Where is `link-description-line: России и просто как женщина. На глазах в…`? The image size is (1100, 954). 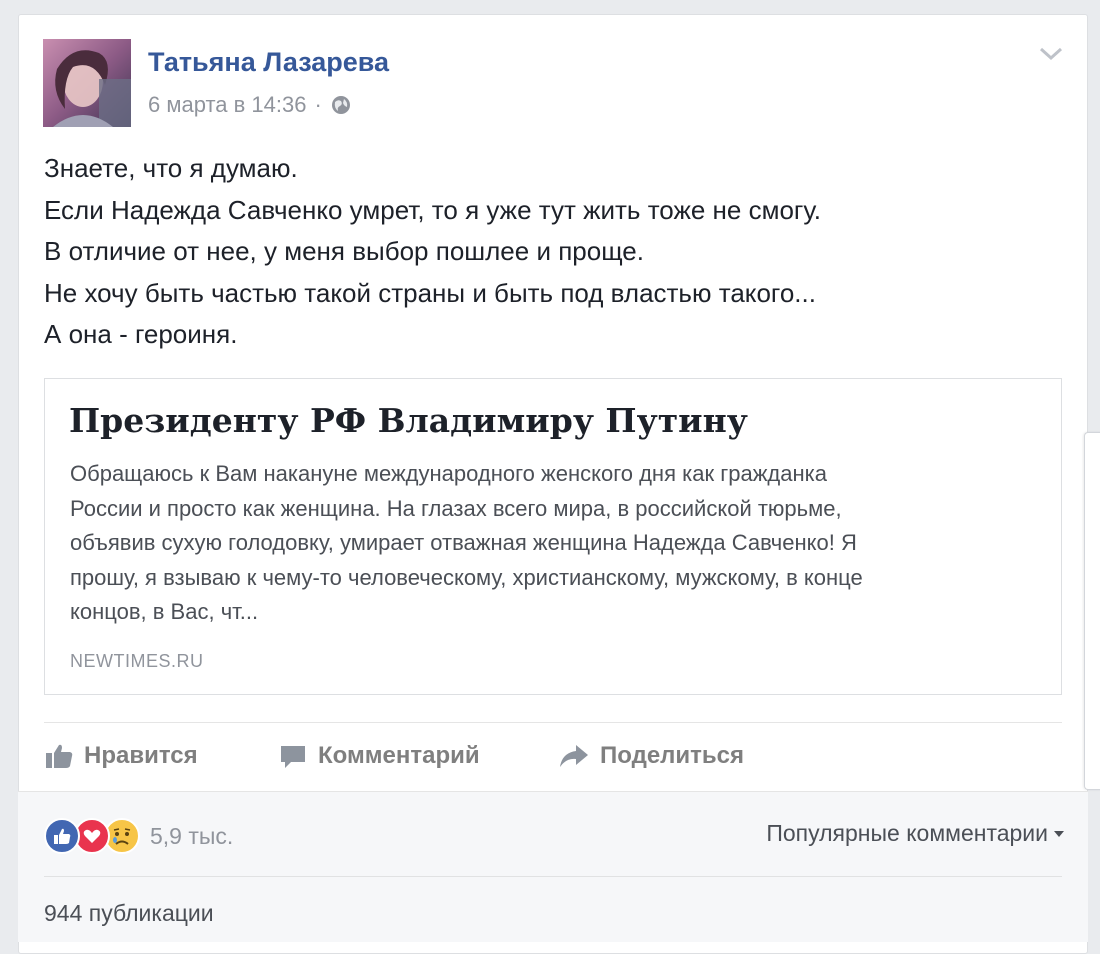
link-description-line: России и просто как женщина. На глазах в… is located at coordinates (456, 508).